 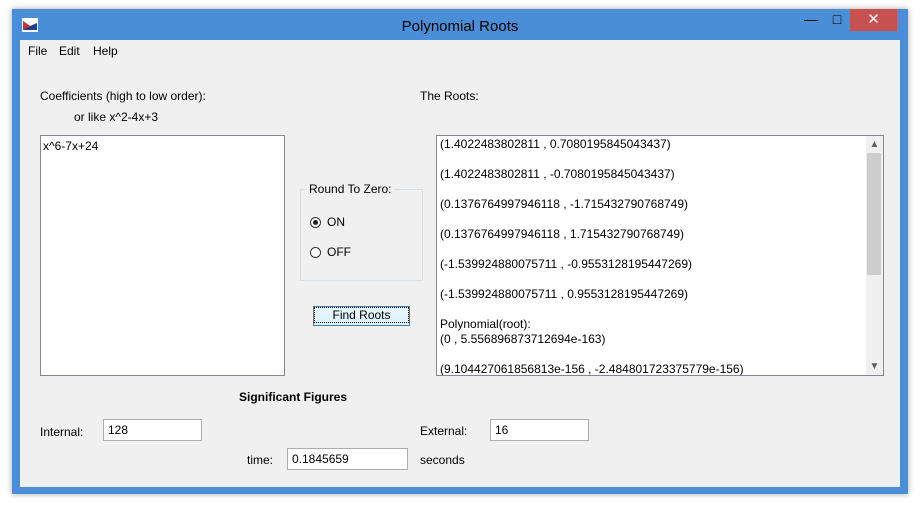 What do you see at coordinates (315, 252) in the screenshot?
I see `round-off-radio` at bounding box center [315, 252].